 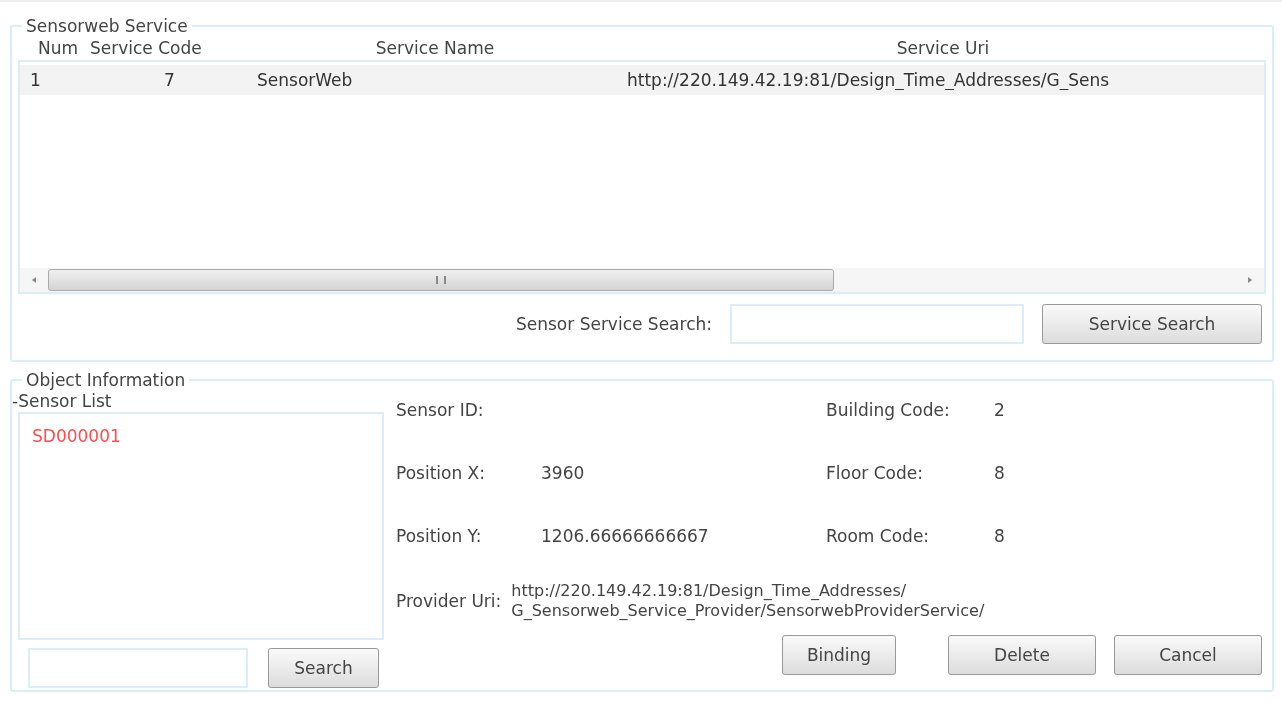 I want to click on field-label: Floor Code:, so click(x=875, y=474).